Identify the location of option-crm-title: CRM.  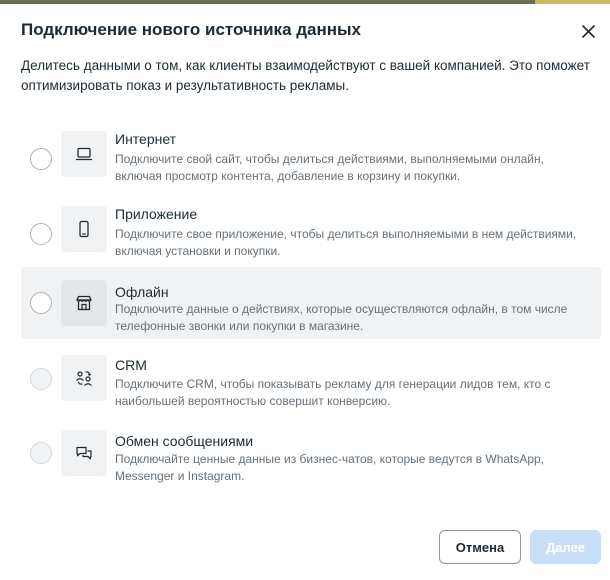
(131, 365).